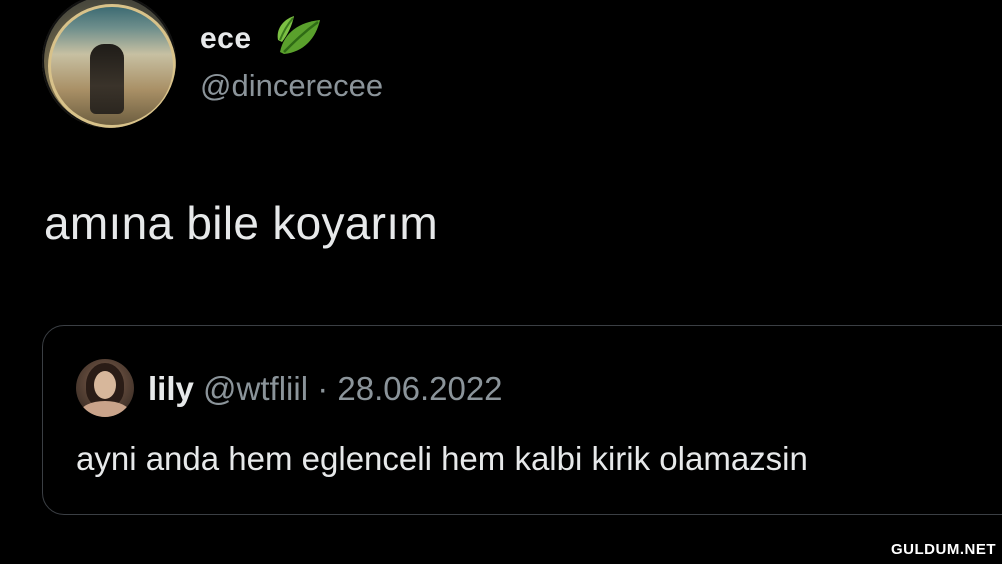 The width and height of the screenshot is (1002, 564). Describe the element at coordinates (107, 79) in the screenshot. I see `avatar-person-image` at that location.